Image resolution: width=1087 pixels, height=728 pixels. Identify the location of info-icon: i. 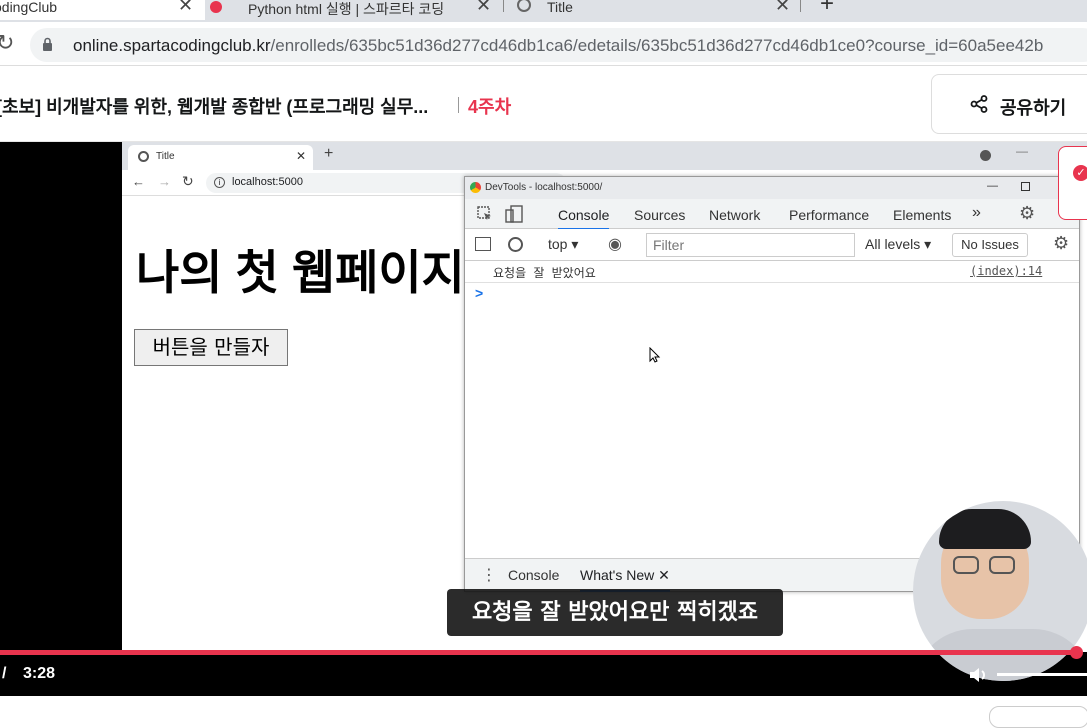
(219, 182).